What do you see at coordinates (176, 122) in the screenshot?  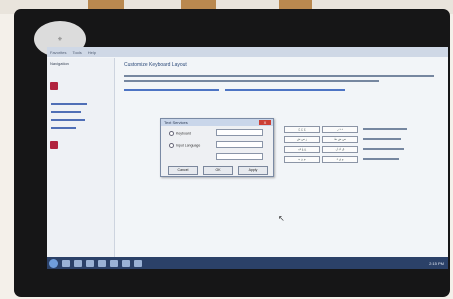 I see `dialog-title: Text Services` at bounding box center [176, 122].